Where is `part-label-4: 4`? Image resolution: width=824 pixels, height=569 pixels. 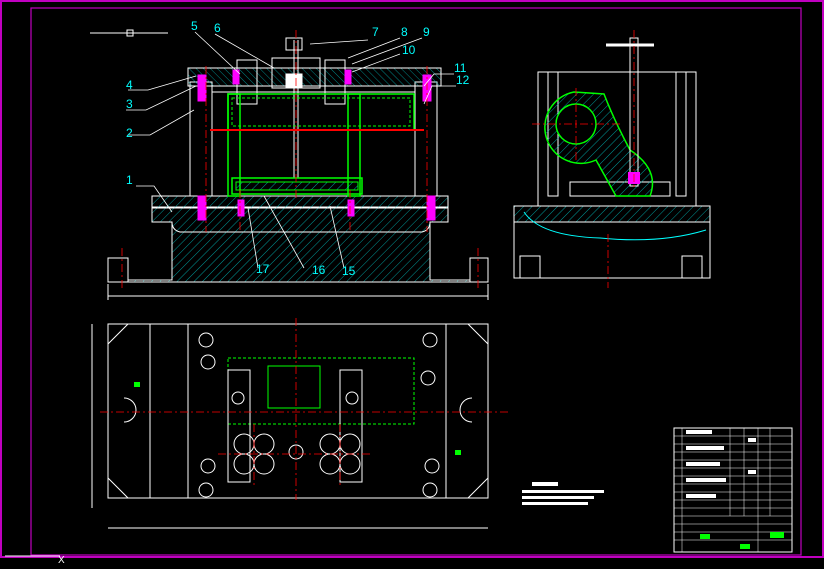
part-label-4: 4 is located at coordinates (129, 85).